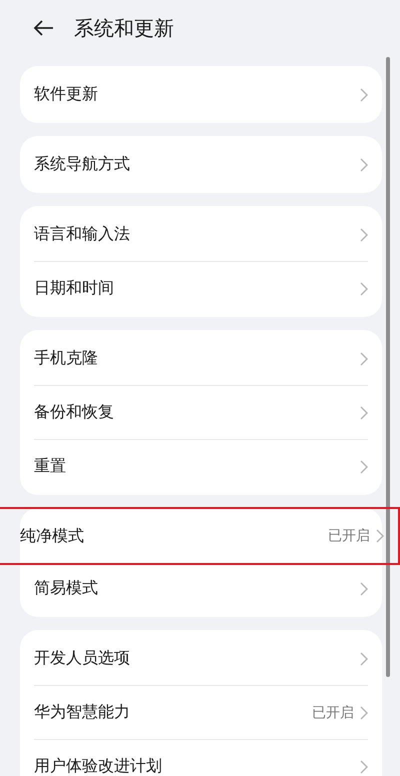  Describe the element at coordinates (124, 28) in the screenshot. I see `page-title: 系统和更新` at that location.